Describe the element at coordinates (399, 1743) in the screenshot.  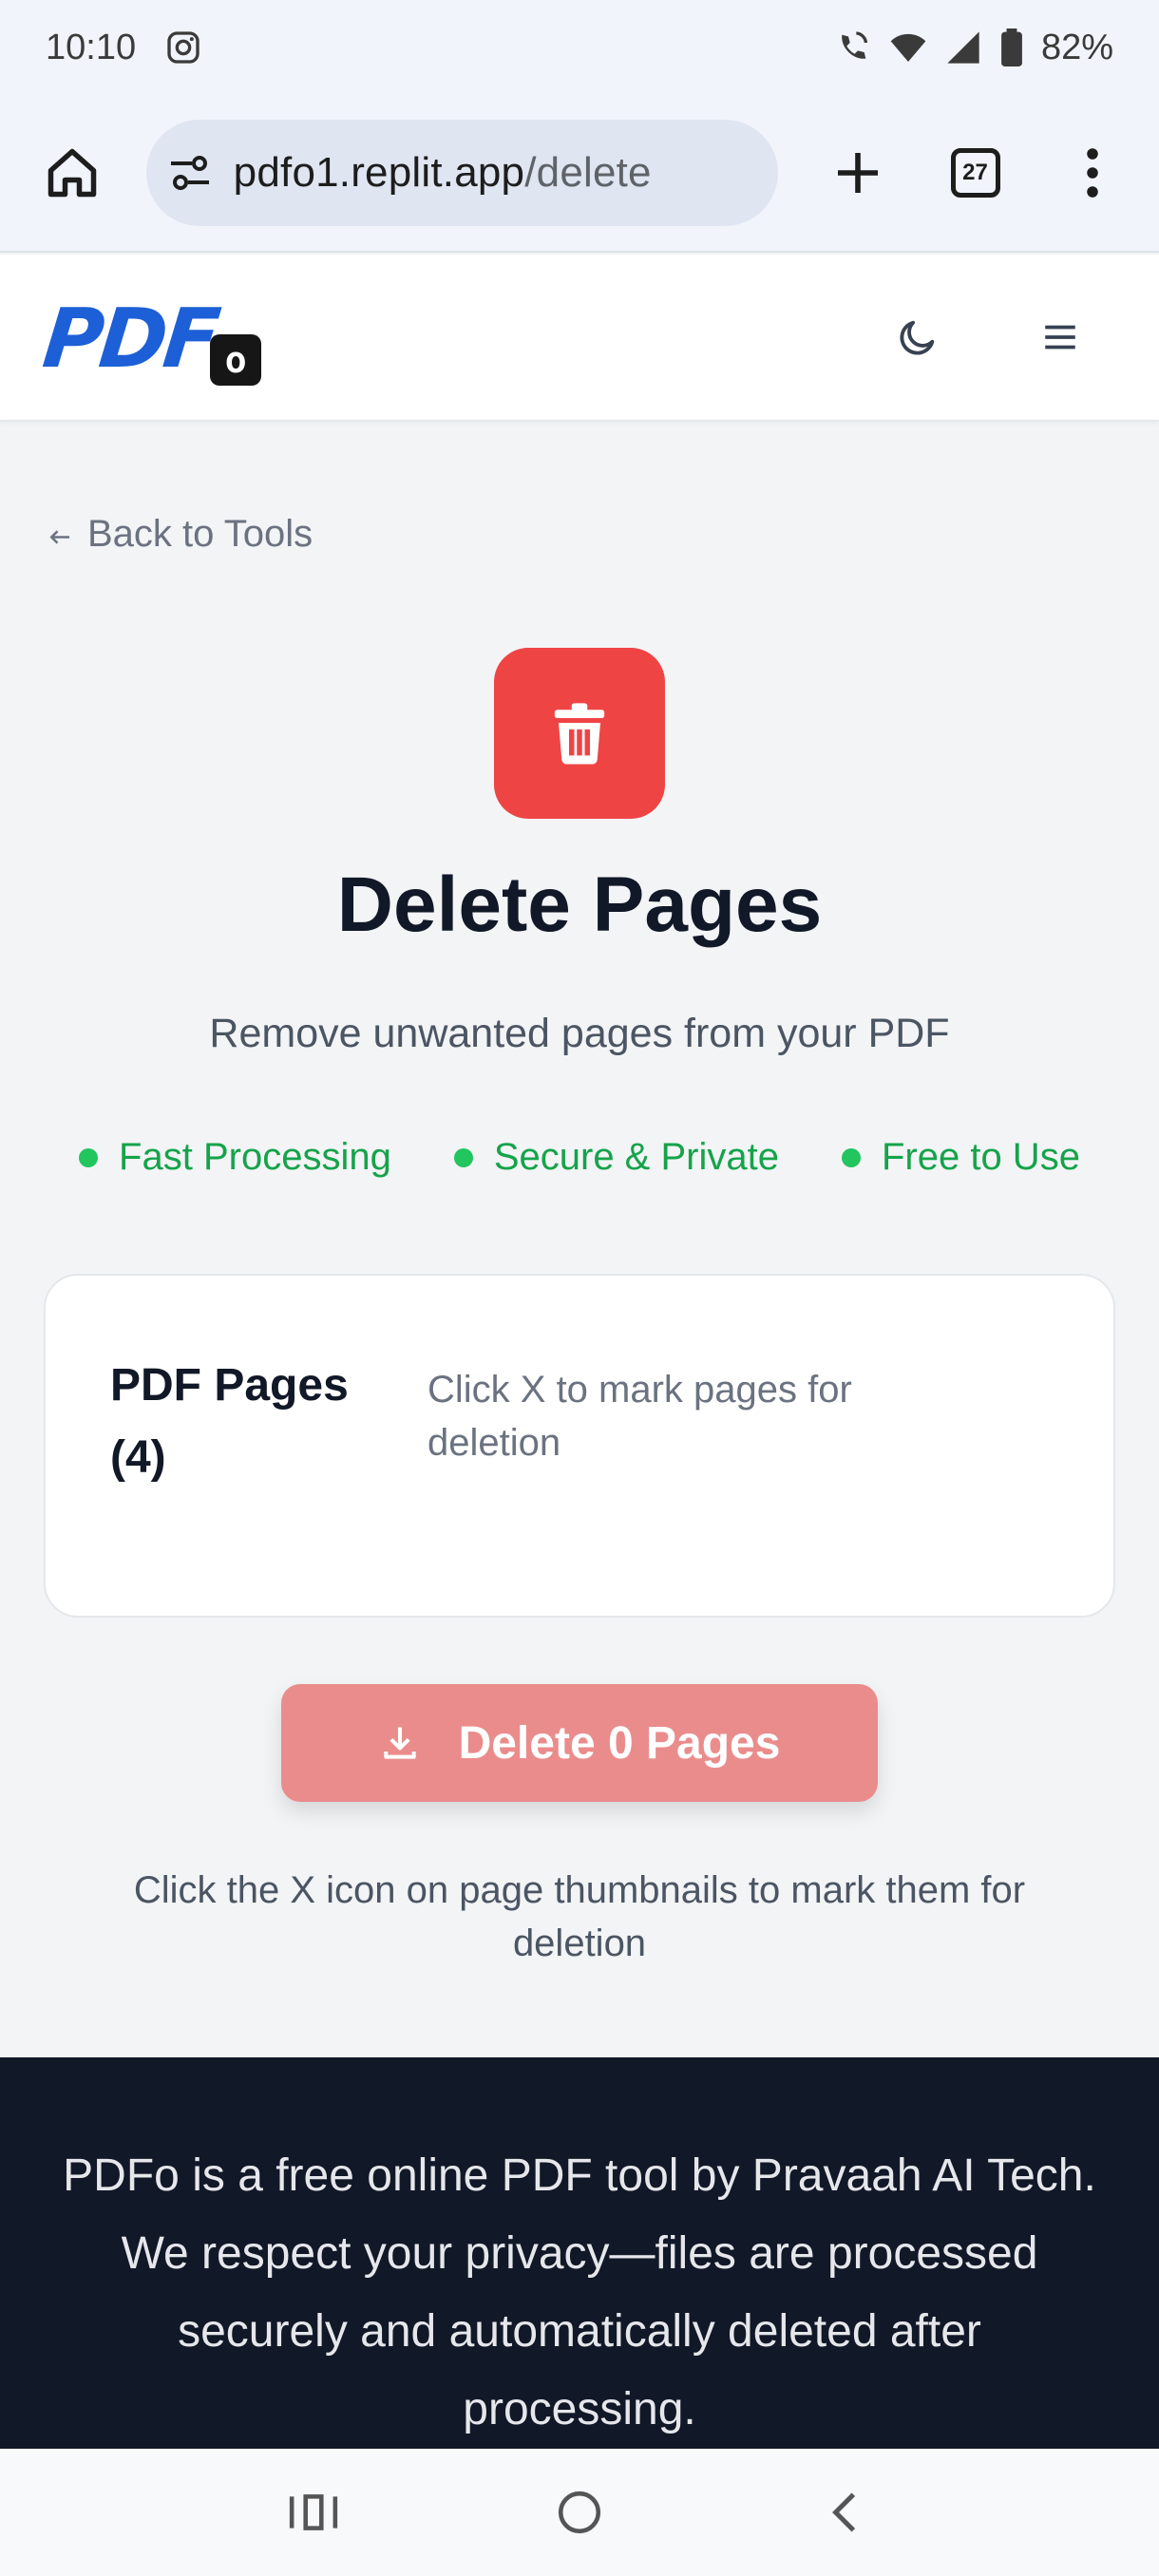
I see `download-icon` at that location.